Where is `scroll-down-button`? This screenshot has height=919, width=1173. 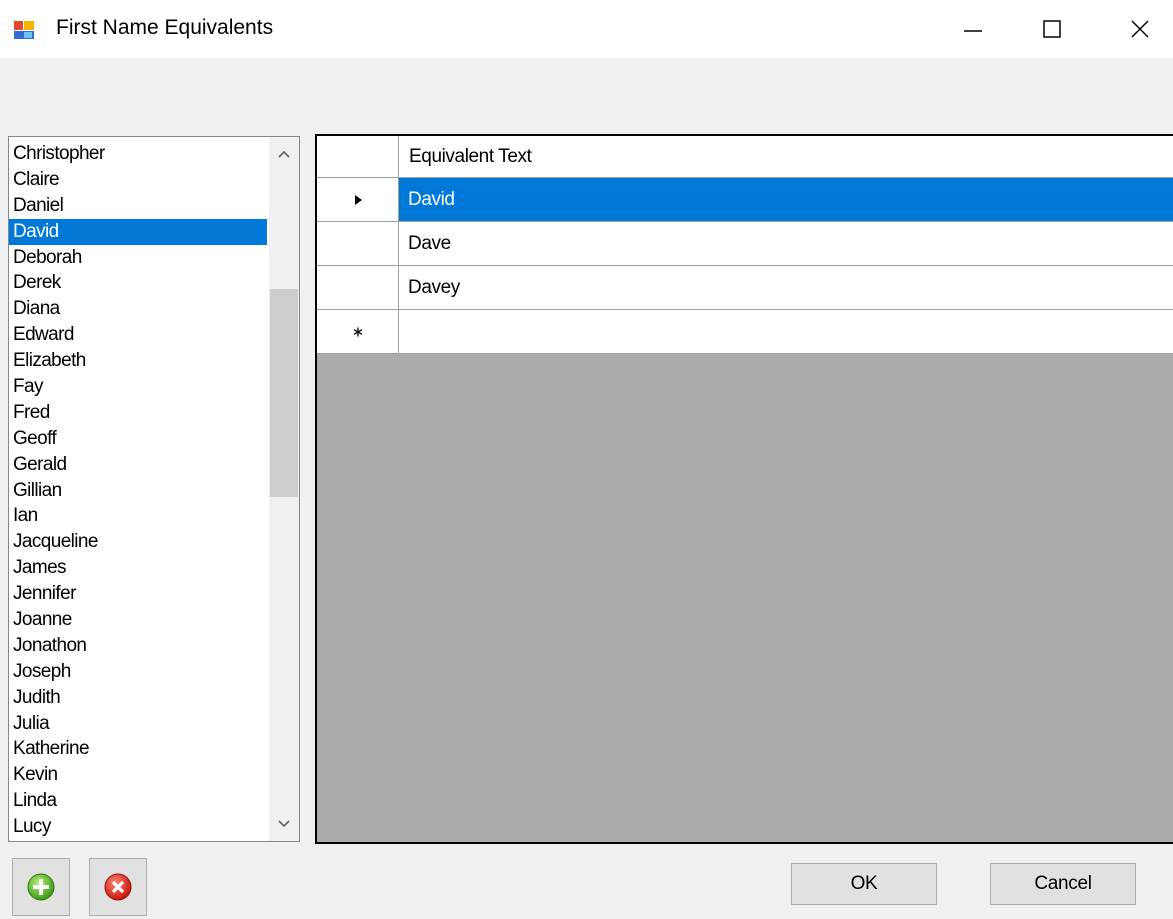
scroll-down-button is located at coordinates (284, 824).